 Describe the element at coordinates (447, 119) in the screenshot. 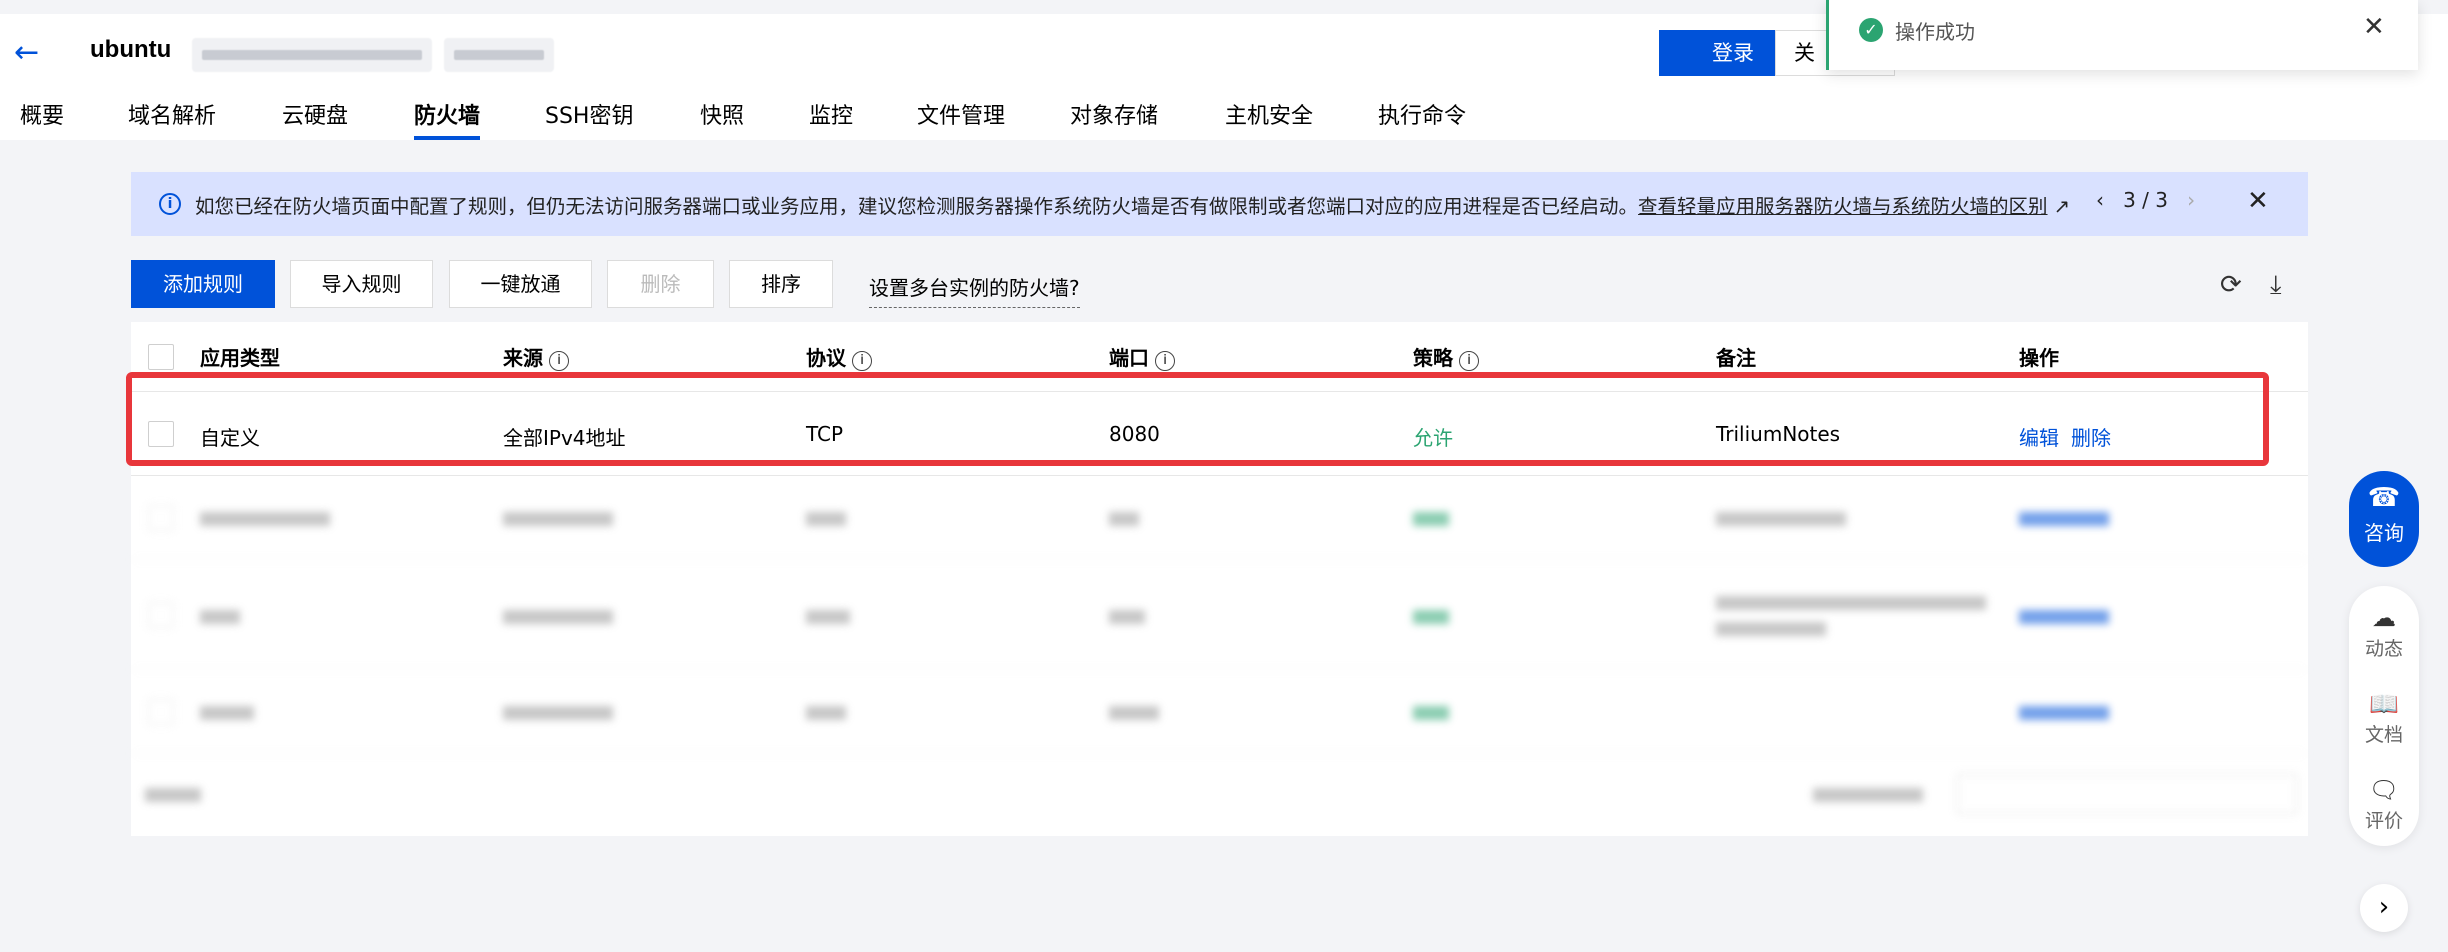

I see `tab-firewall: 防火墙` at that location.